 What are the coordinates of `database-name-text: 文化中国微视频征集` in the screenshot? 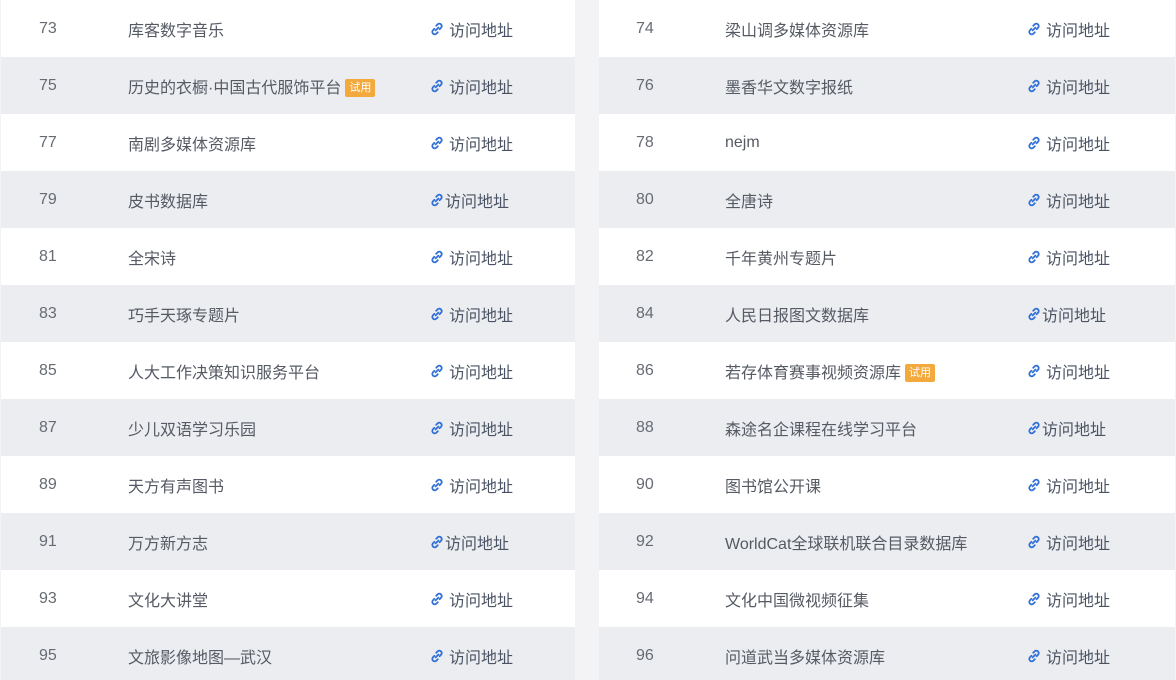 It's located at (797, 601).